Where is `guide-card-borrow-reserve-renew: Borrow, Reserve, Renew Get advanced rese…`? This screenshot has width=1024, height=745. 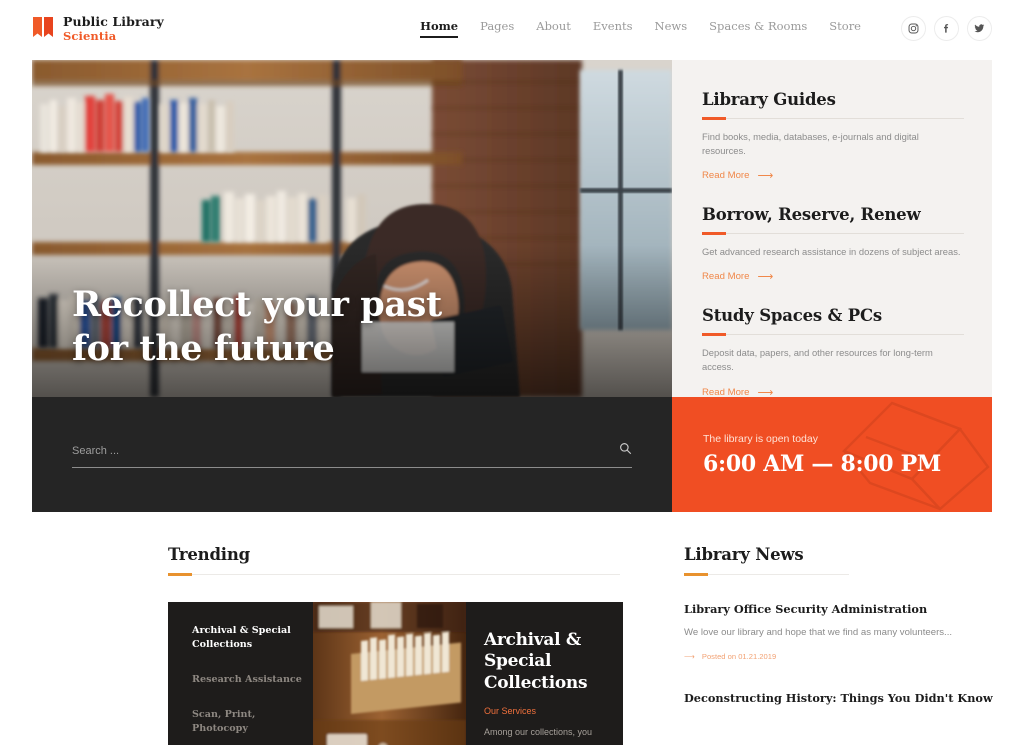
guide-card-borrow-reserve-renew: Borrow, Reserve, Renew Get advanced rese… is located at coordinates (833, 244).